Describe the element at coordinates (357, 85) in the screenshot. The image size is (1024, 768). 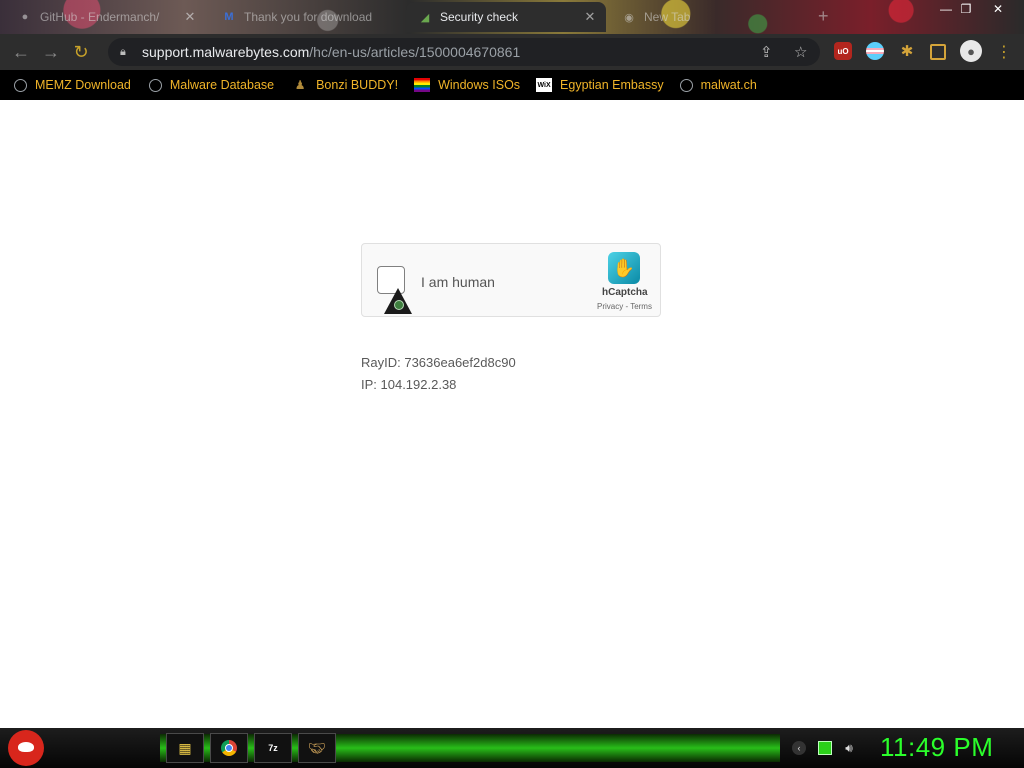
I see `bookmark-label: Bonzi BUDDY!` at that location.